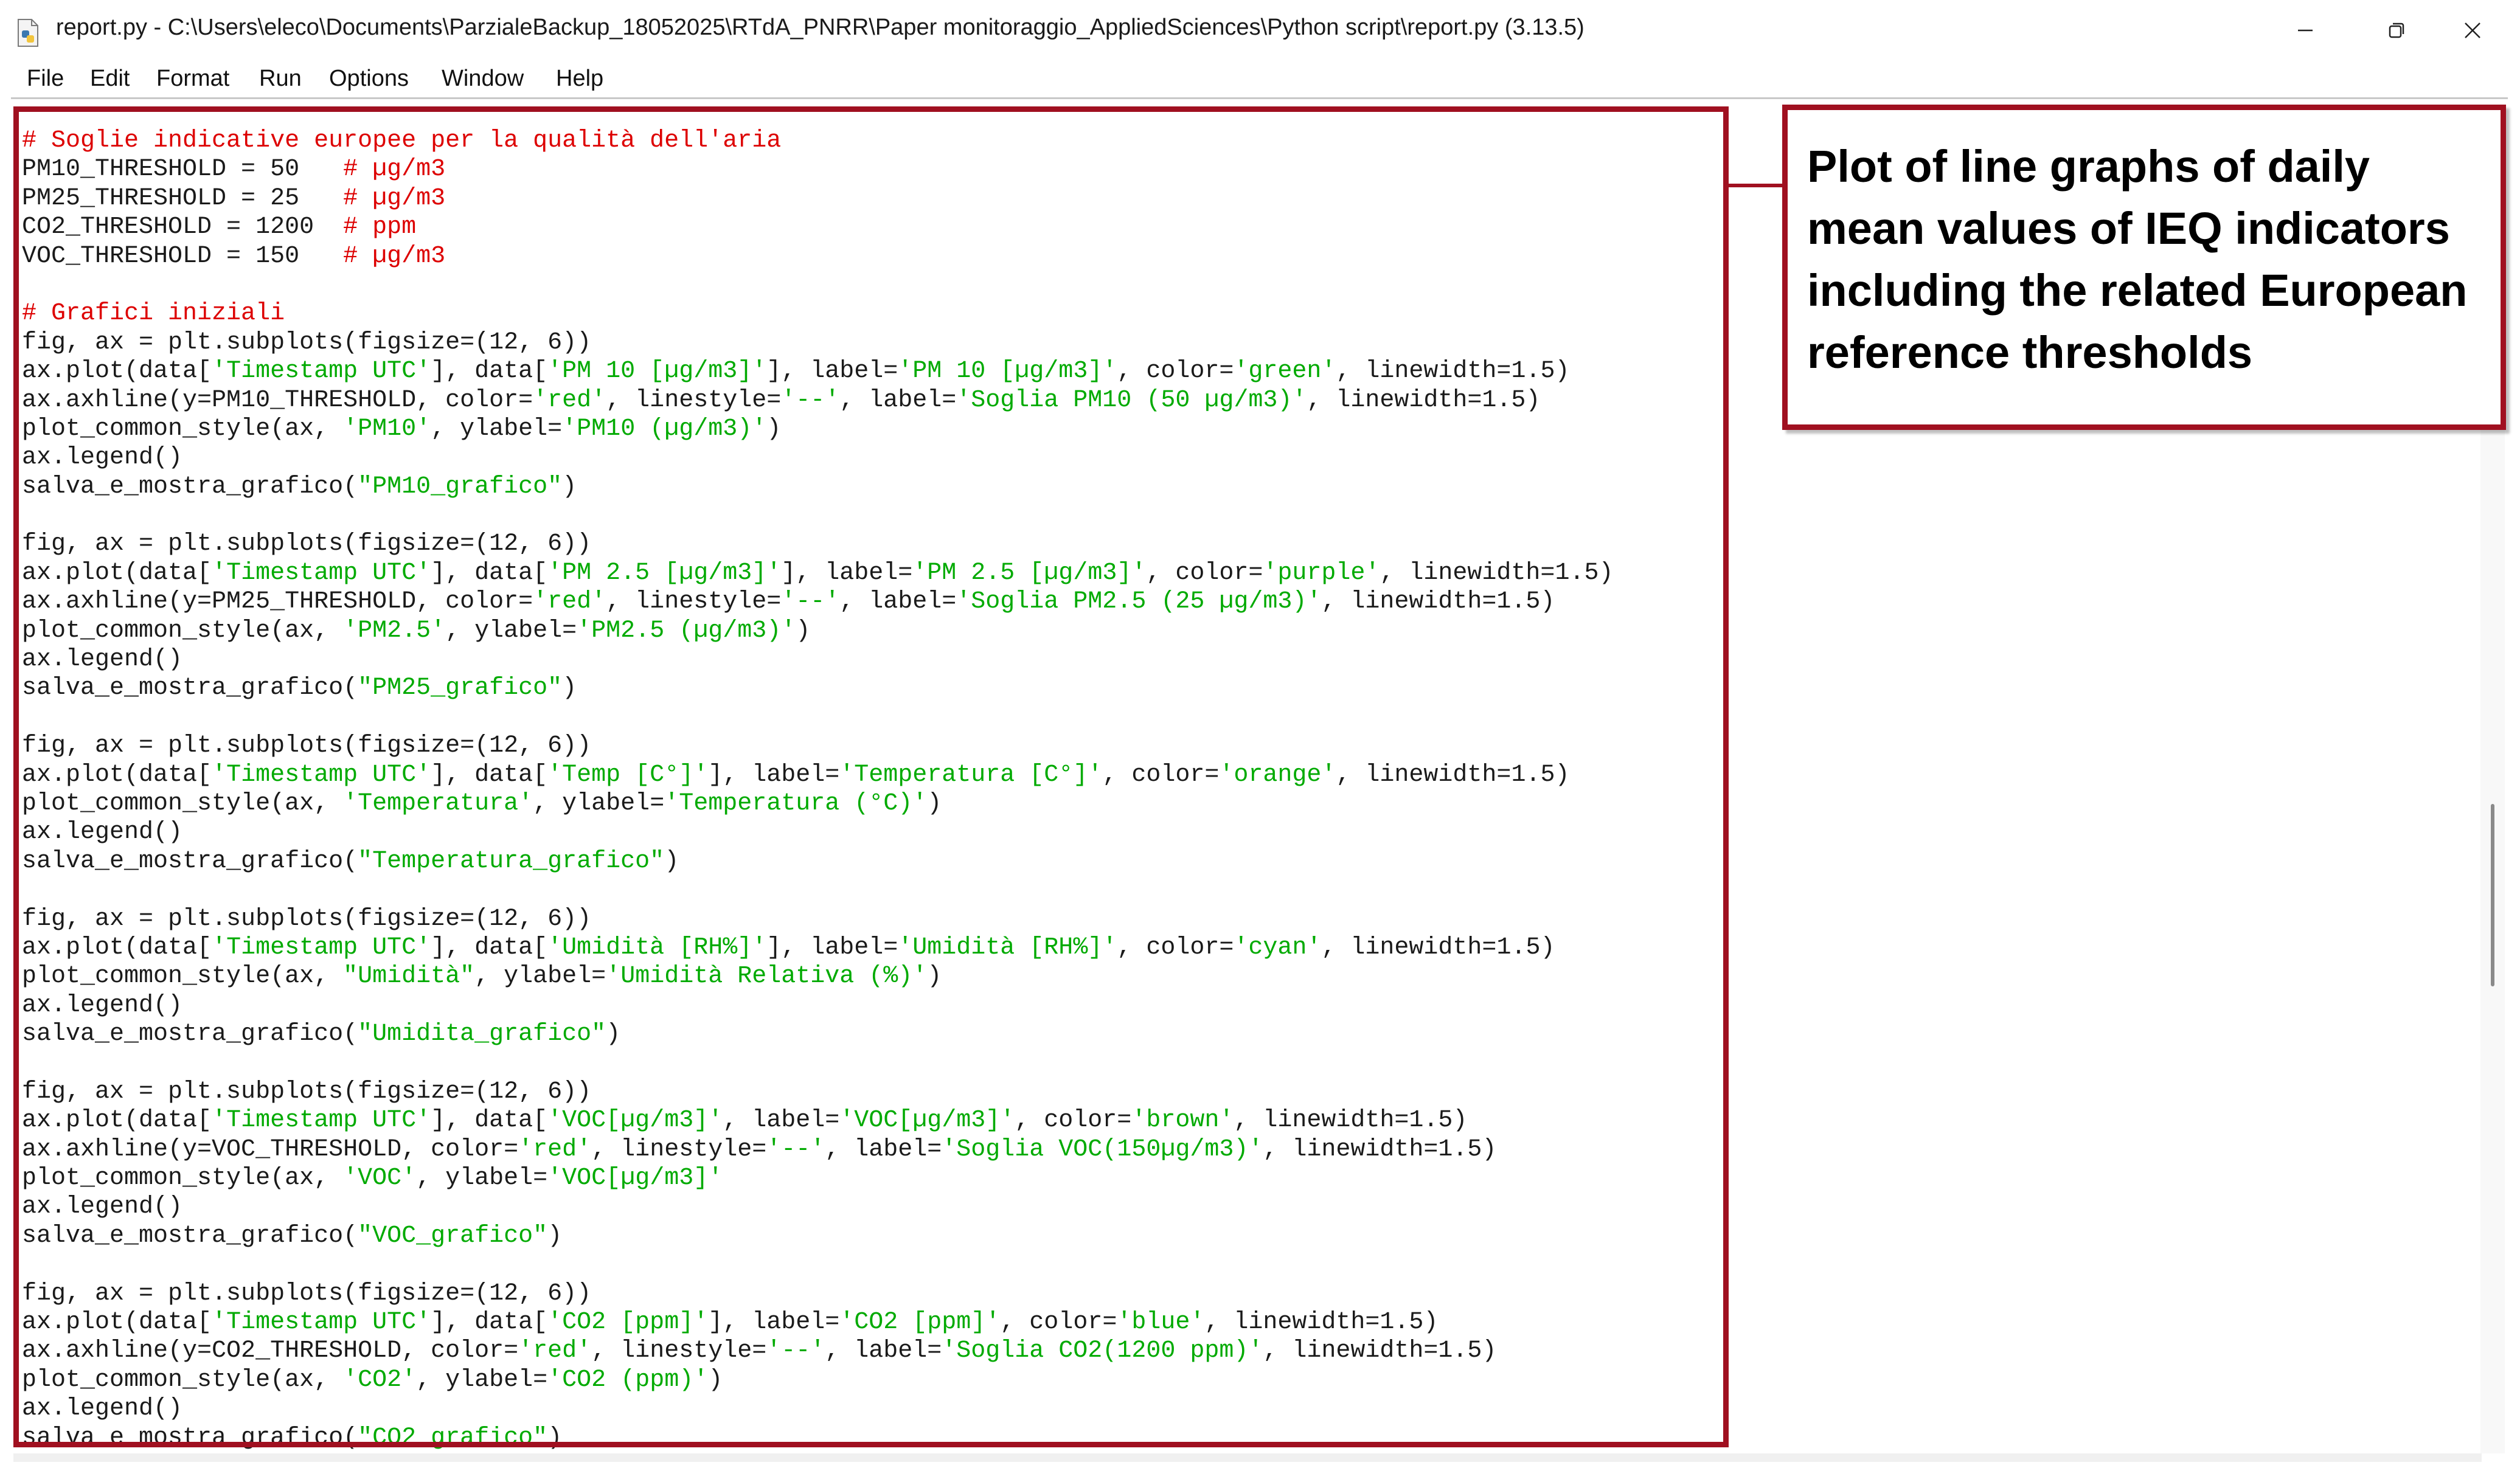 The width and height of the screenshot is (2520, 1468). I want to click on python-file-icon, so click(28, 32).